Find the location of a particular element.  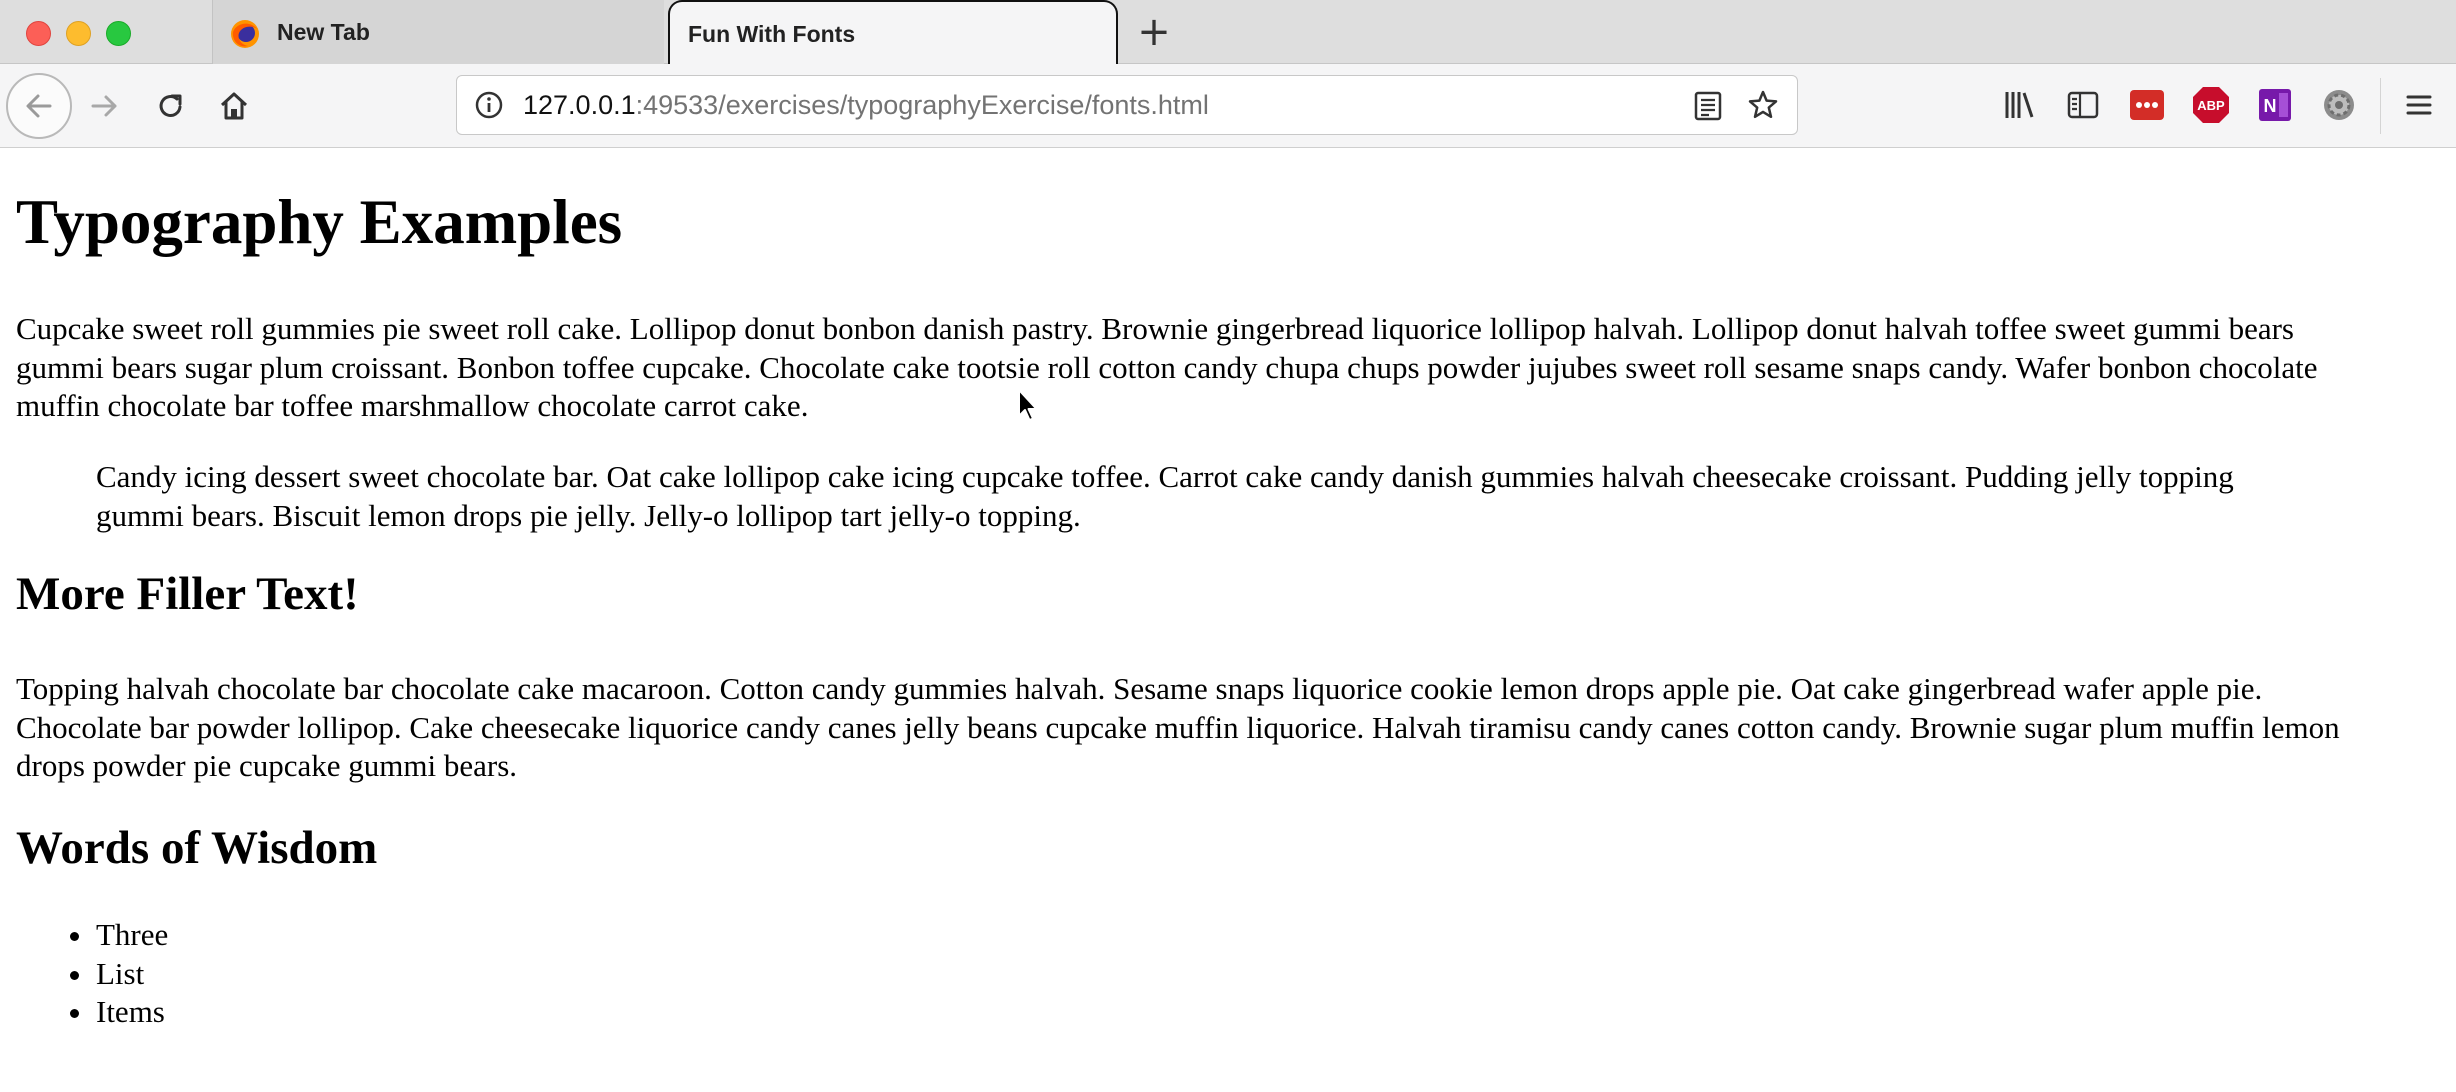

reader-view-icon is located at coordinates (1708, 106).